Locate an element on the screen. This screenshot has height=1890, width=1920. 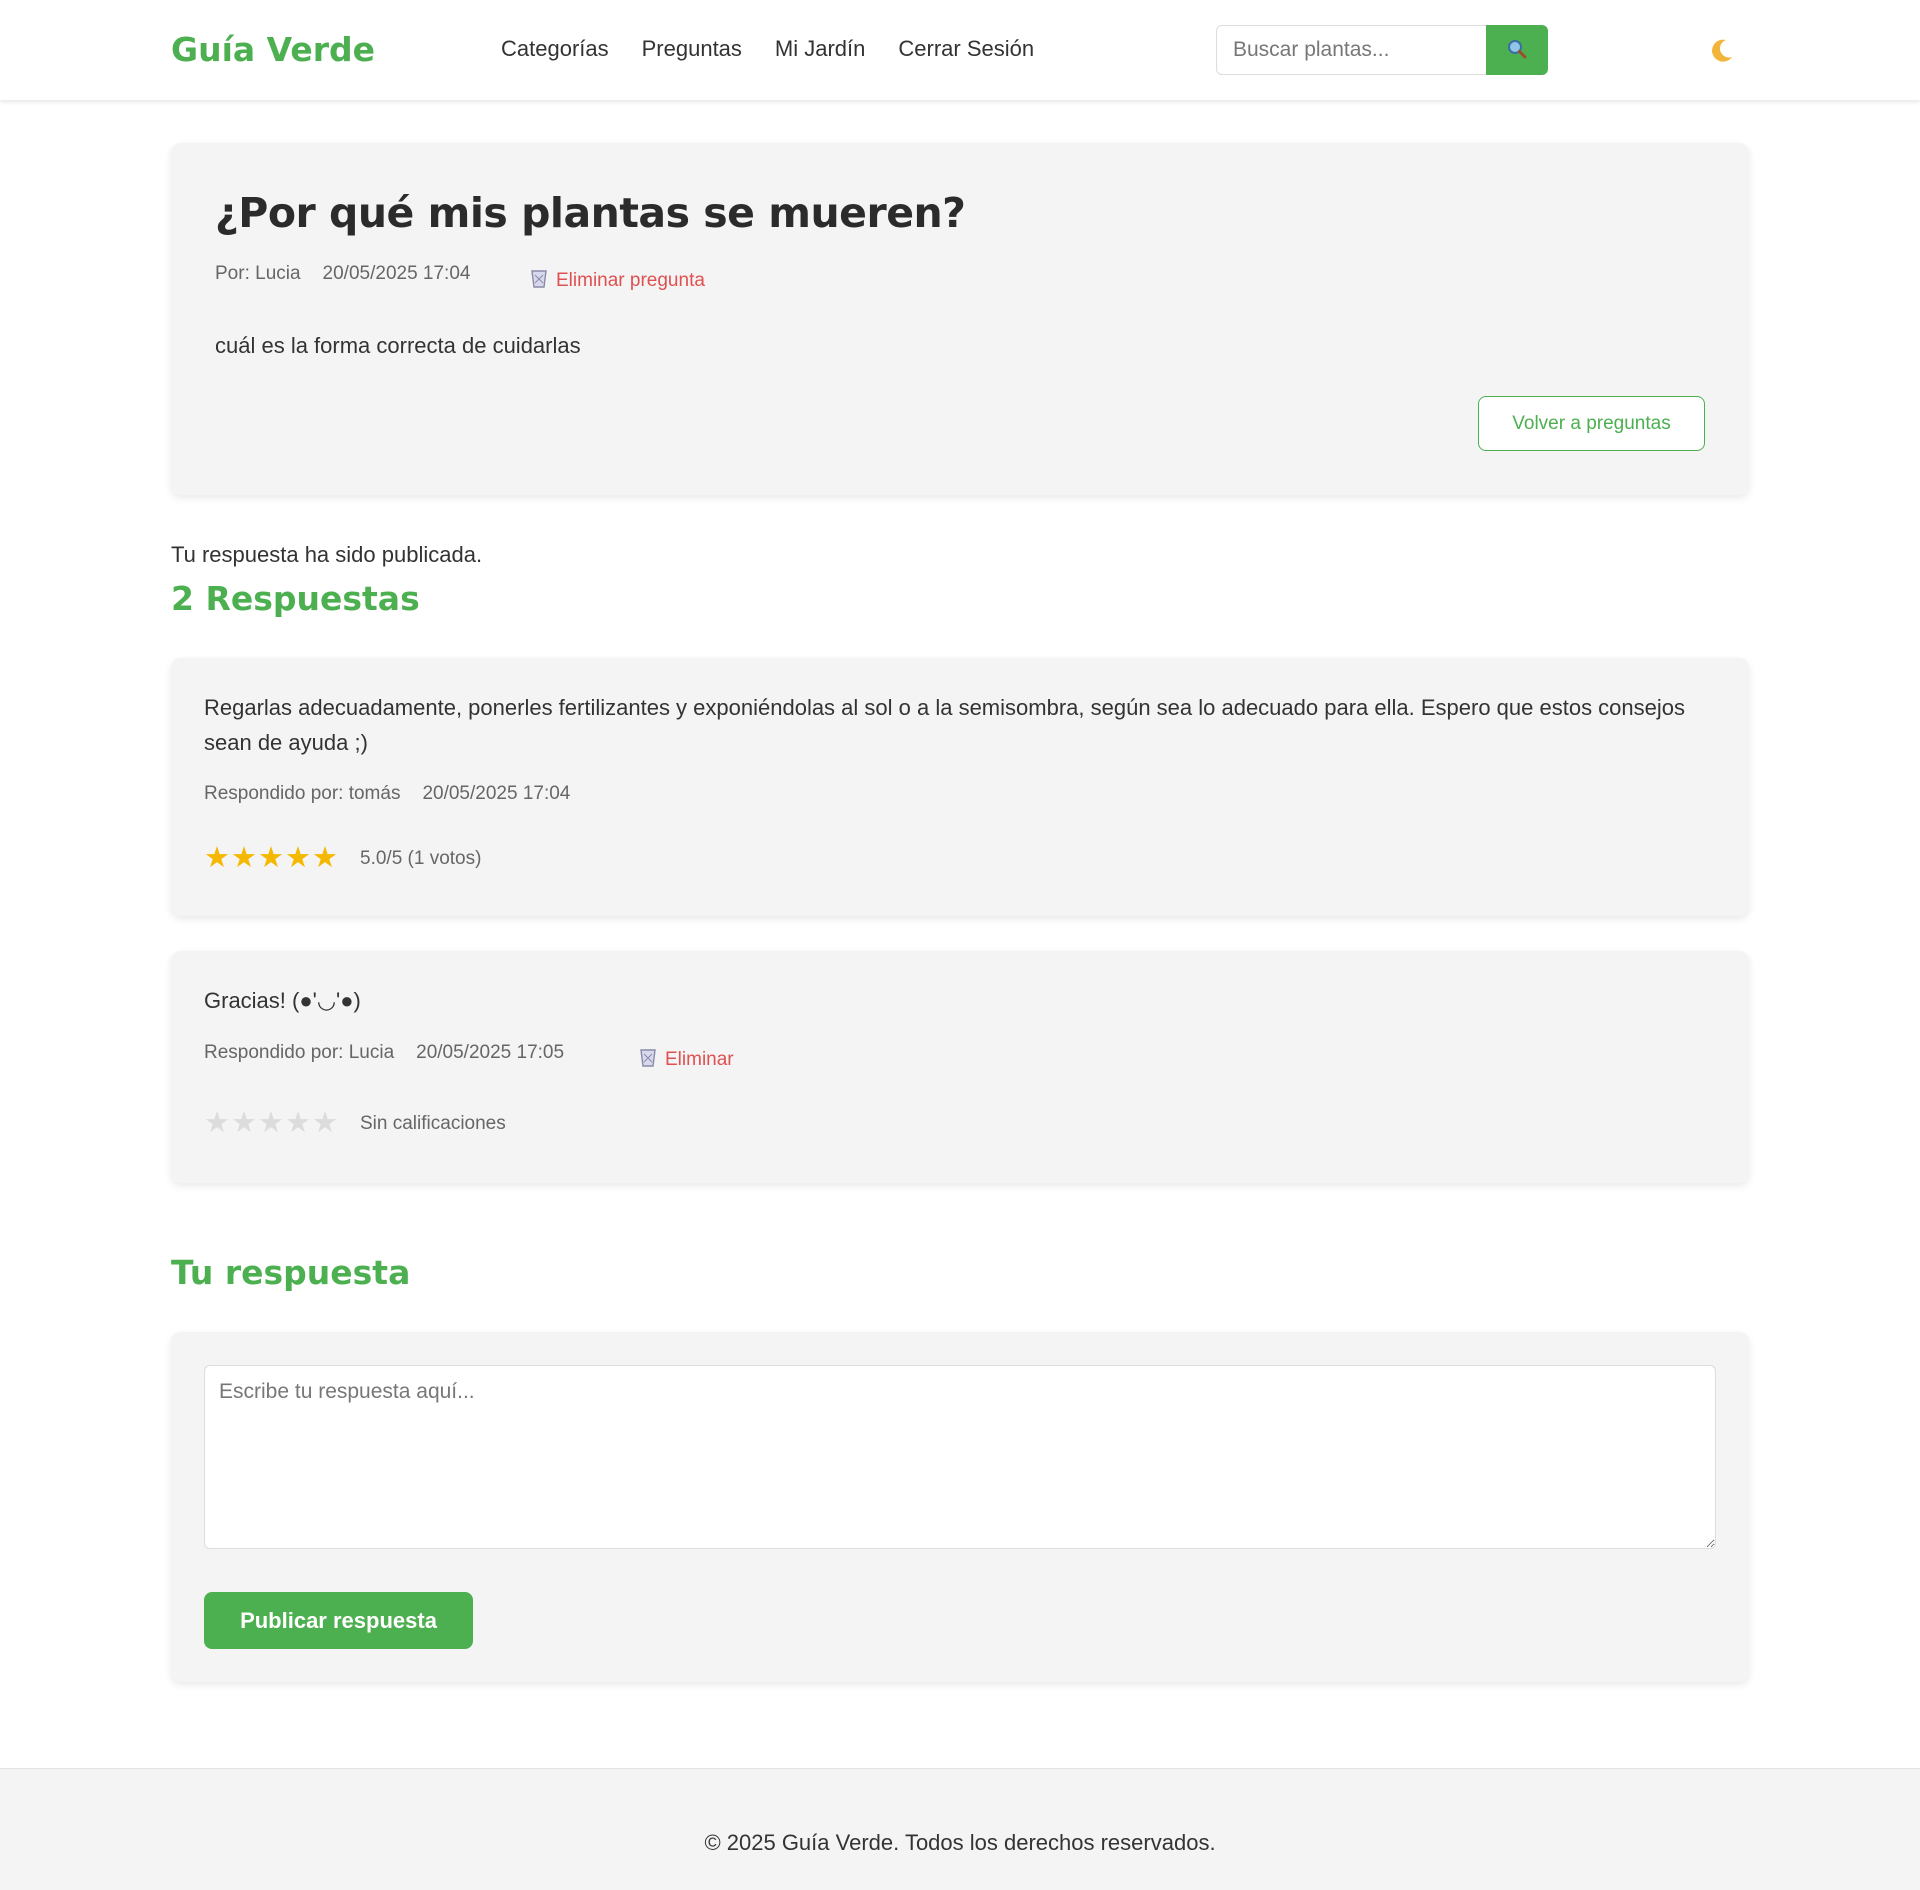
site-logo: Guía Verde is located at coordinates (273, 49).